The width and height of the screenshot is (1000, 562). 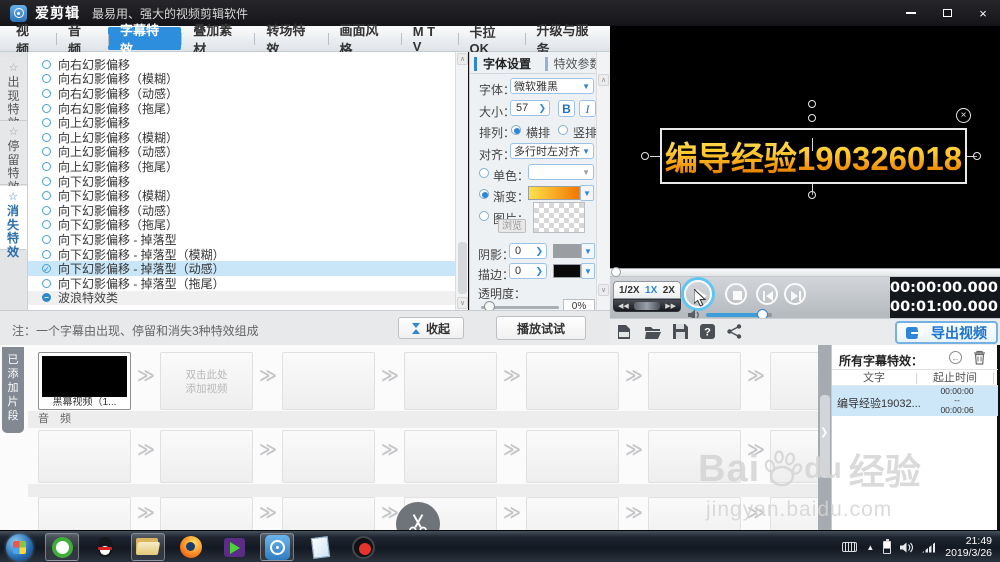 I want to click on network-icon, so click(x=929, y=547).